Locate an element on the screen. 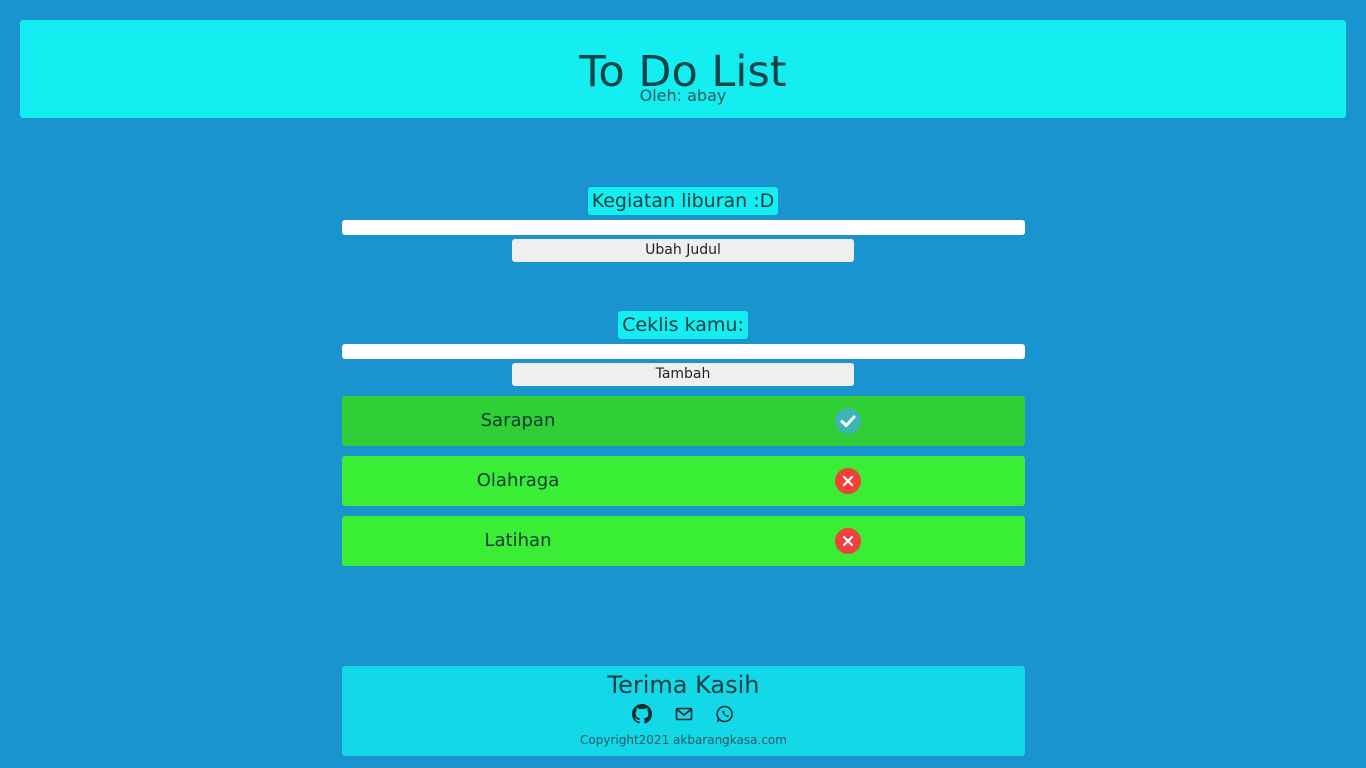 The width and height of the screenshot is (1366, 768). footer-icon-links is located at coordinates (683, 714).